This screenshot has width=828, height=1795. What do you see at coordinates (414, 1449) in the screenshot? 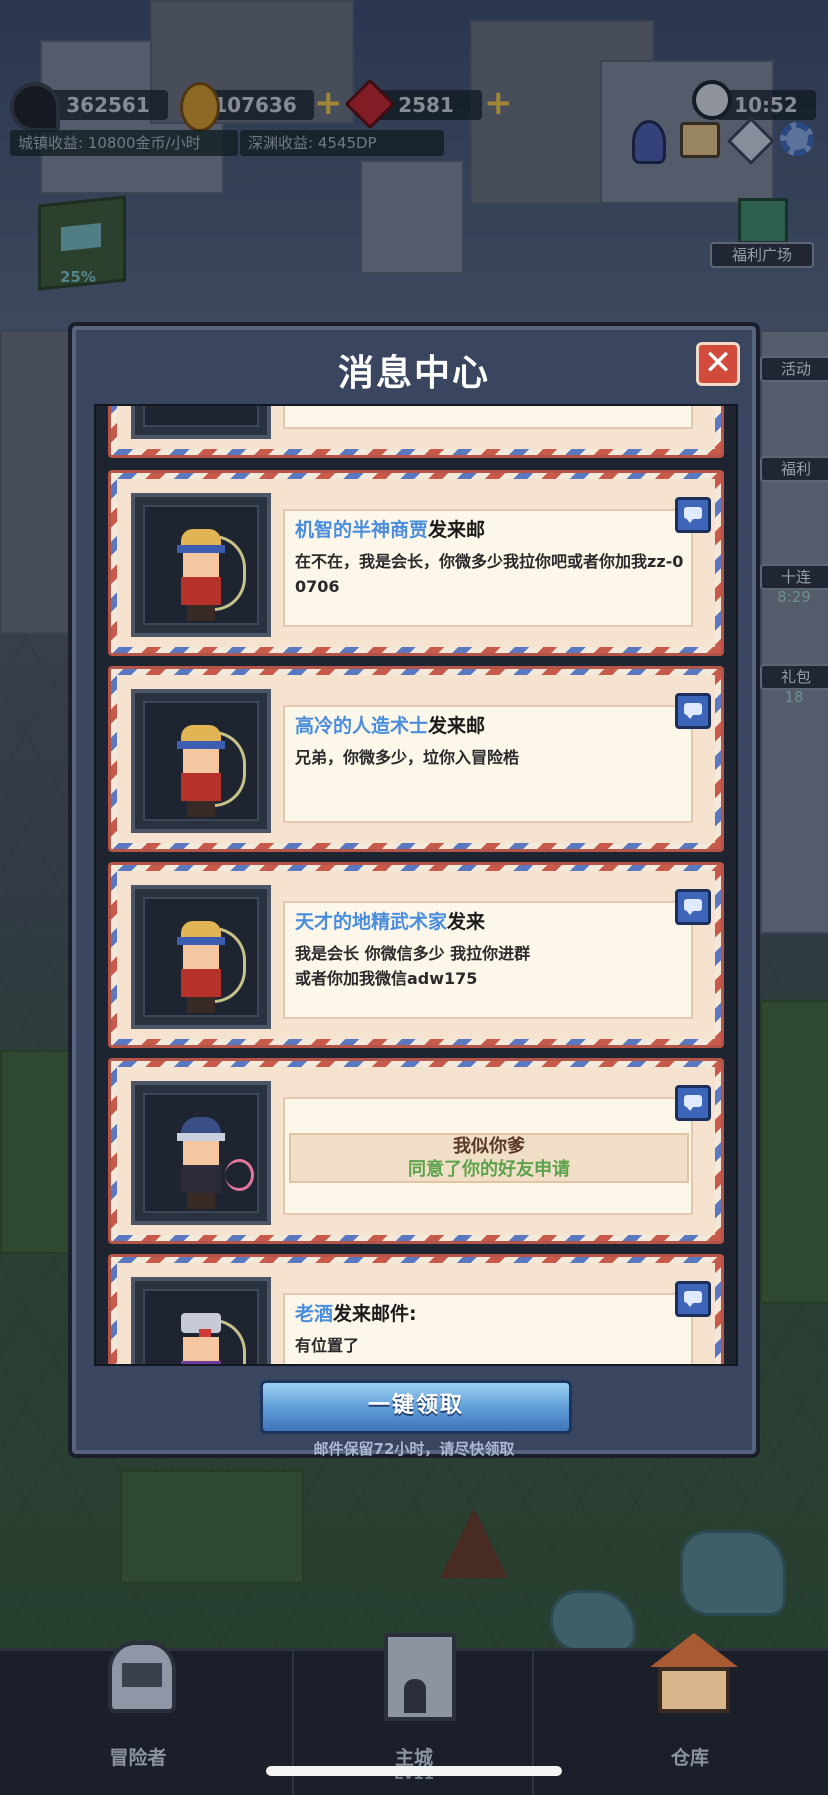
I see `retention-note: 邮件保留72小时，请尽快领取` at bounding box center [414, 1449].